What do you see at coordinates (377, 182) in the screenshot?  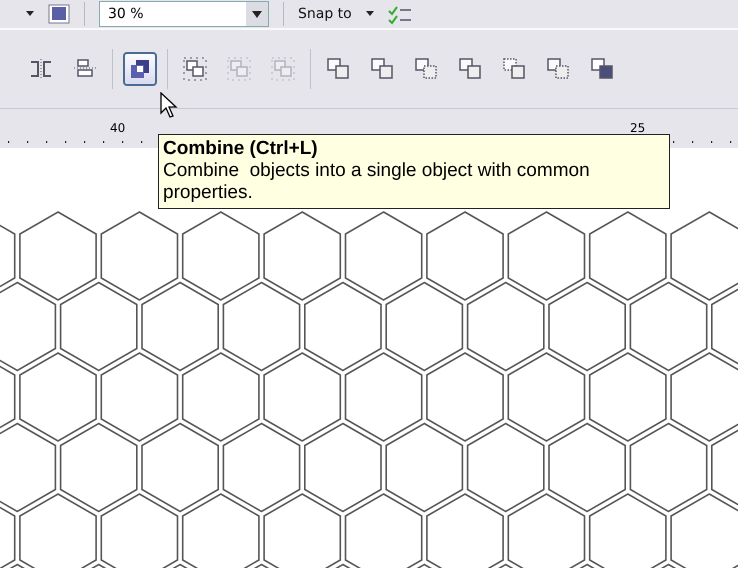 I see `tooltip-text: Combine objects into a single object with common properties.` at bounding box center [377, 182].